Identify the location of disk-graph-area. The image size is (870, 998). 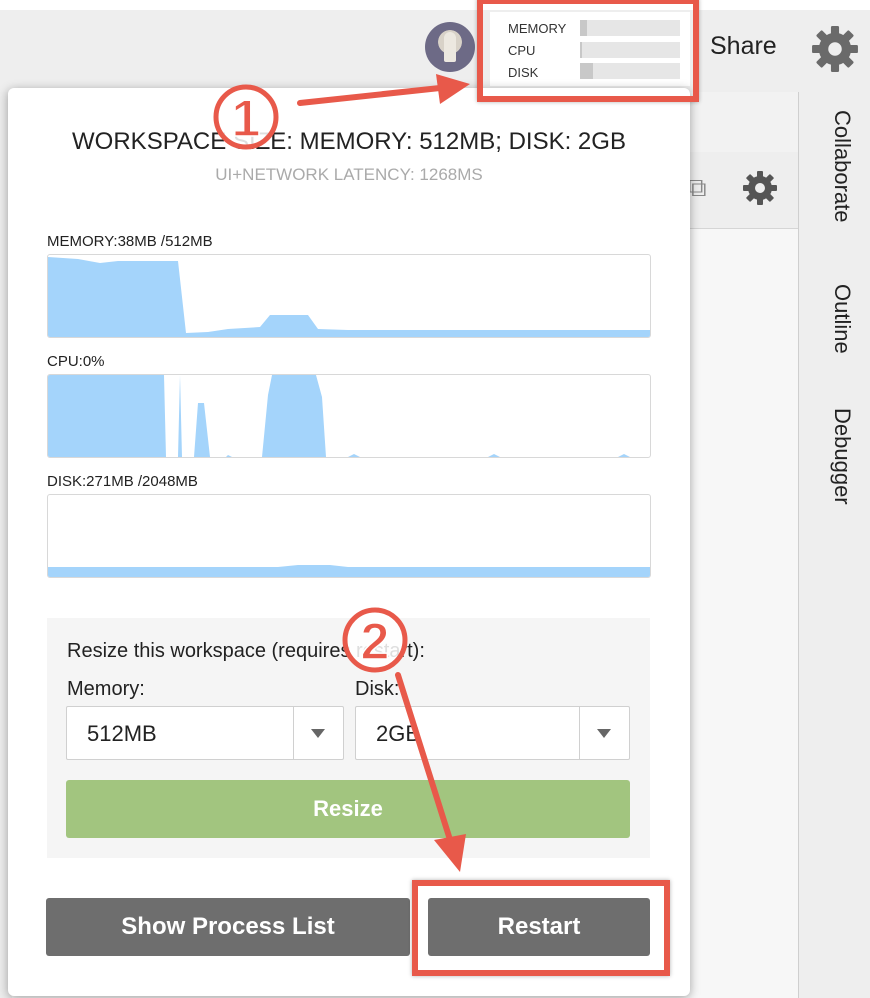
(349, 571).